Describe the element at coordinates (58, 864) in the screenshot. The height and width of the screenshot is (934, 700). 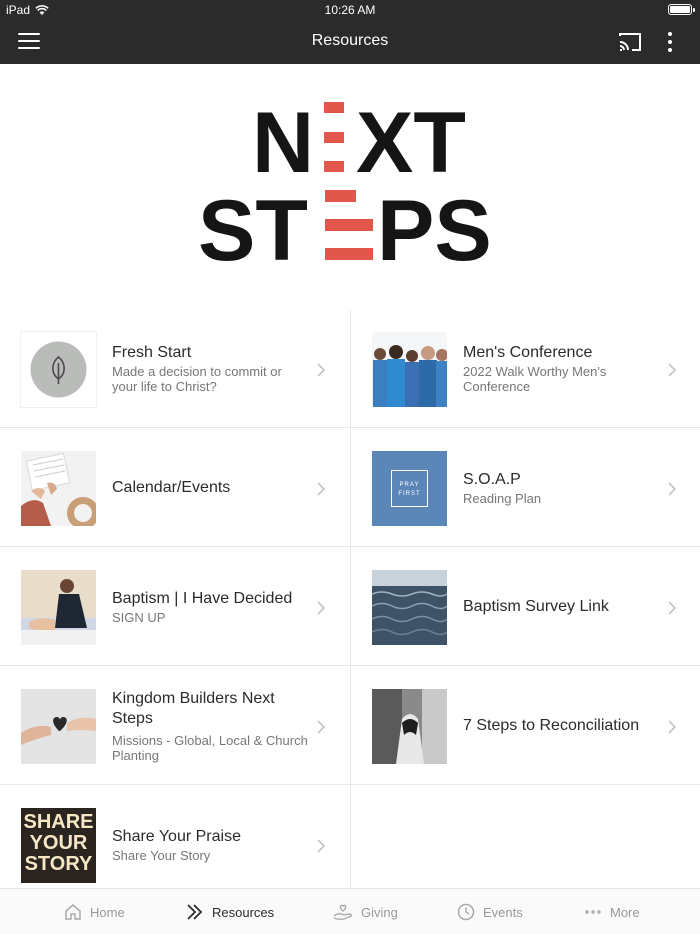
I see `tile-word-story: STORY` at that location.